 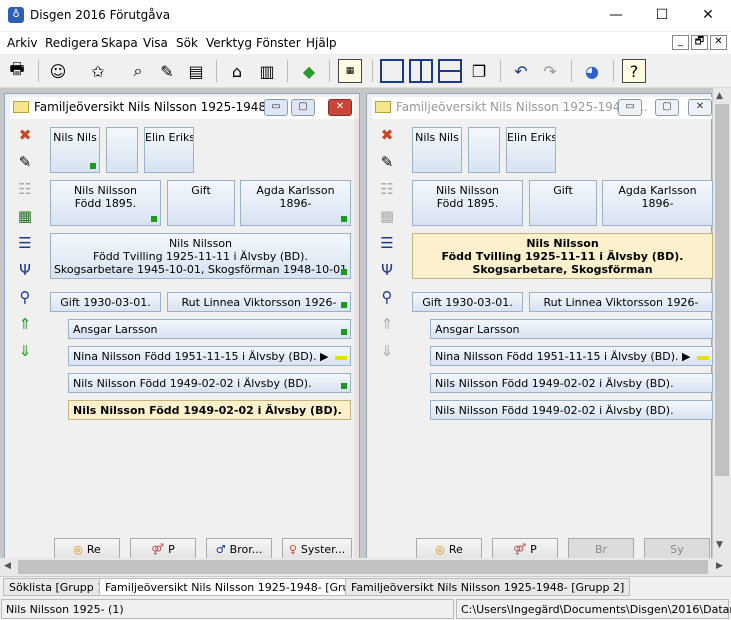 What do you see at coordinates (196, 71) in the screenshot?
I see `book-icon: ▤` at bounding box center [196, 71].